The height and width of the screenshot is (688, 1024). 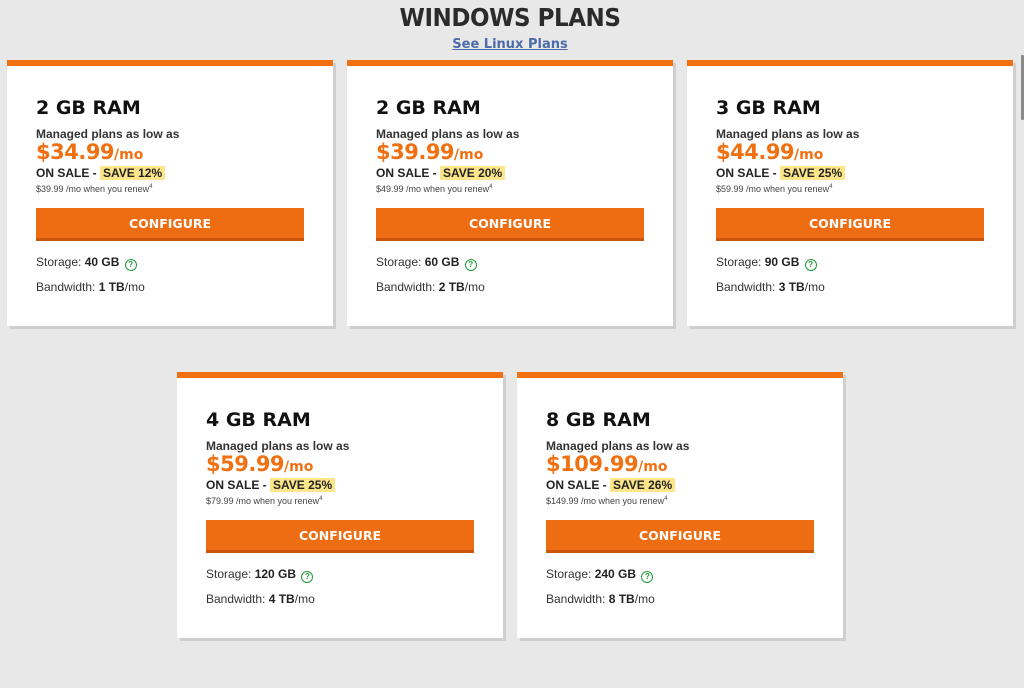 I want to click on plan-ram: 8 GB RAM, so click(x=598, y=420).